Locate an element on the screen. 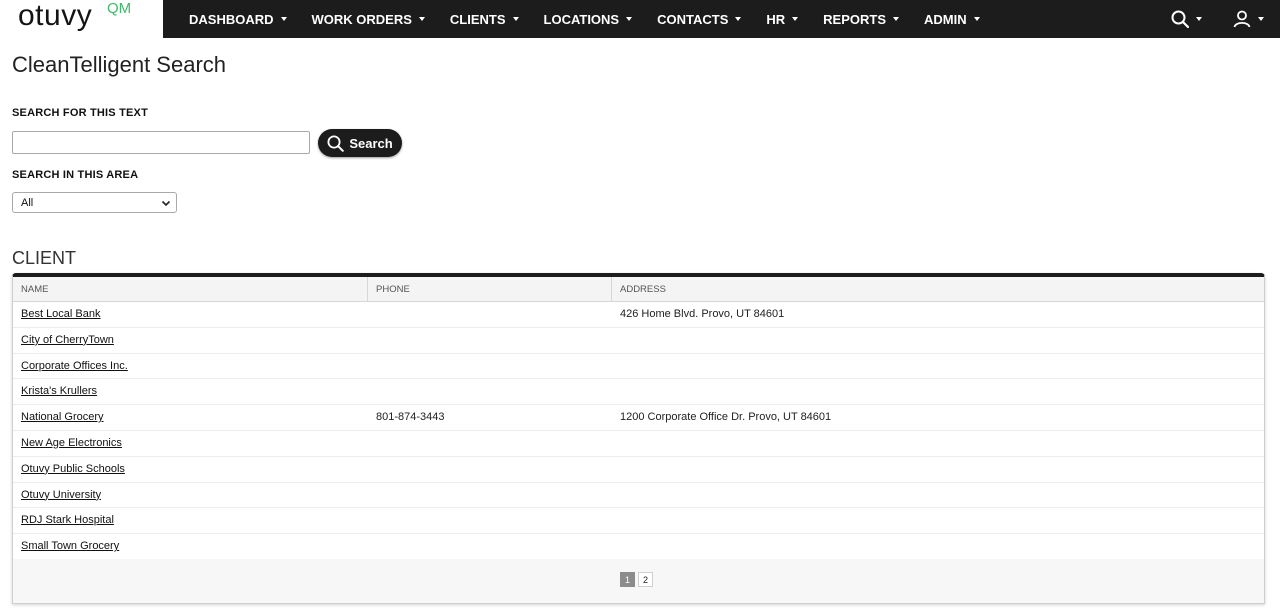 Image resolution: width=1280 pixels, height=610 pixels. nav-label: LOCATIONS is located at coordinates (581, 19).